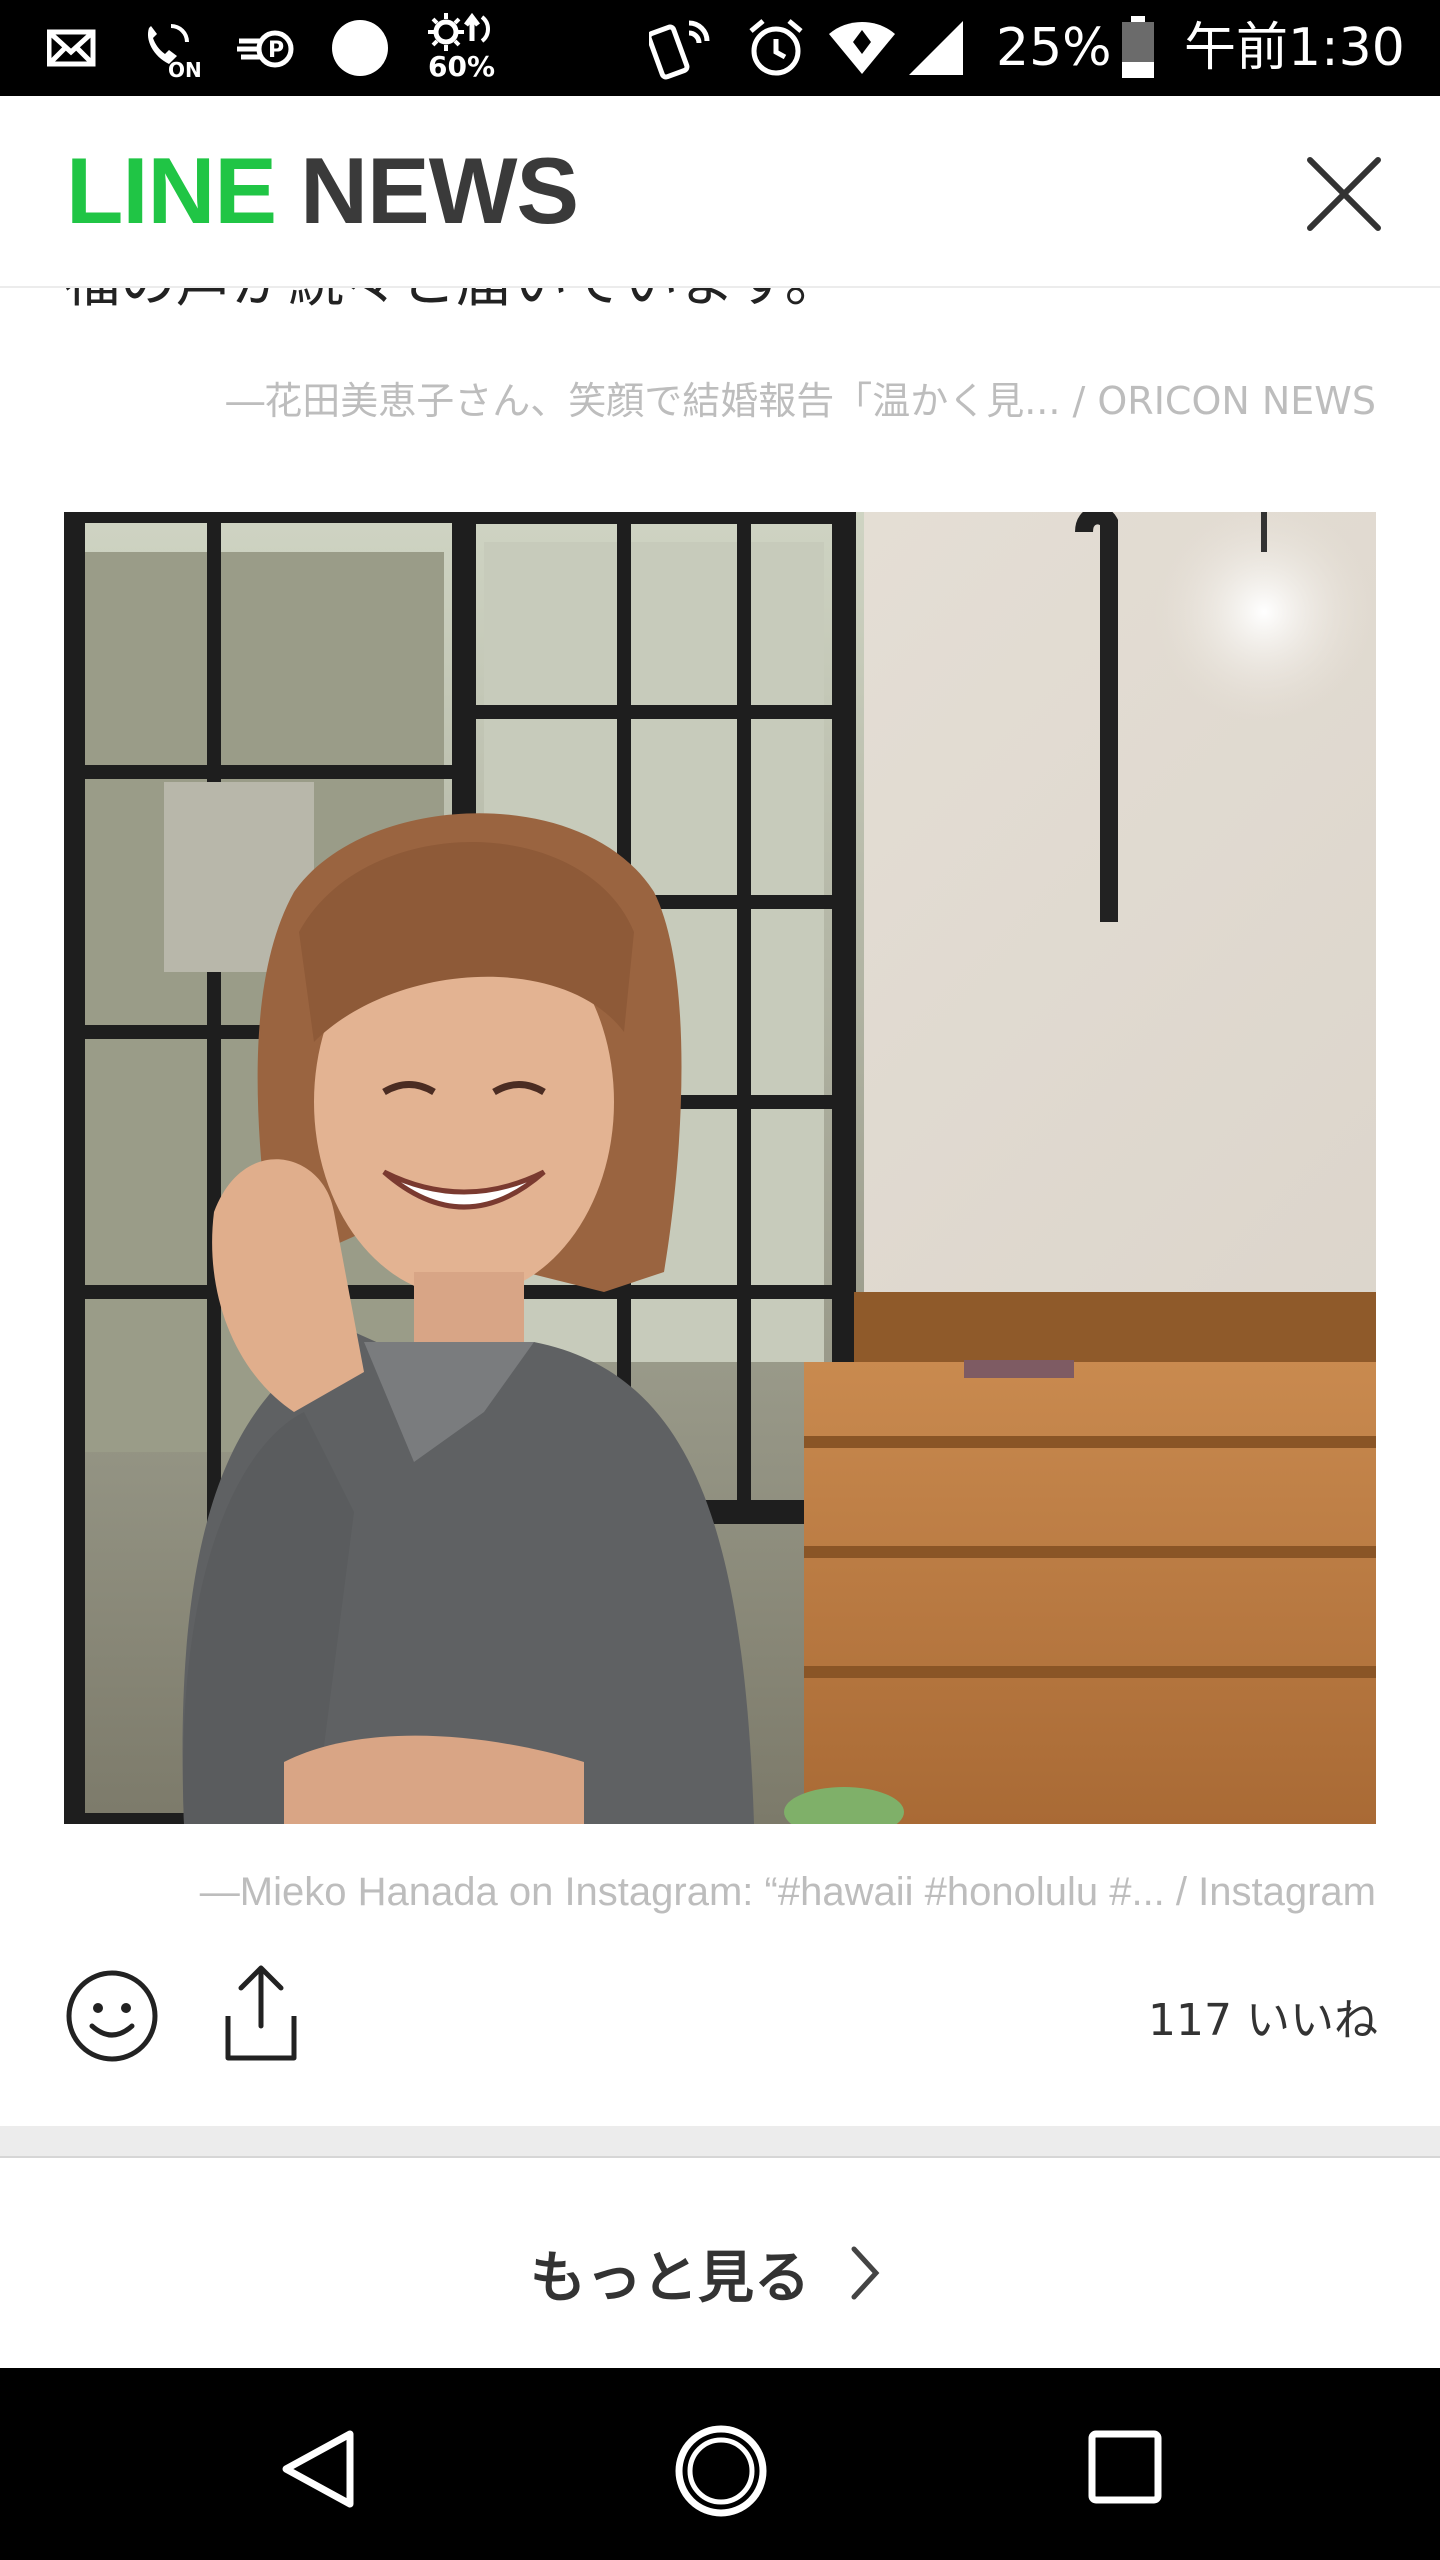 Image resolution: width=1440 pixels, height=2560 pixels. What do you see at coordinates (439, 190) in the screenshot?
I see `logo-news-text: NEWS` at bounding box center [439, 190].